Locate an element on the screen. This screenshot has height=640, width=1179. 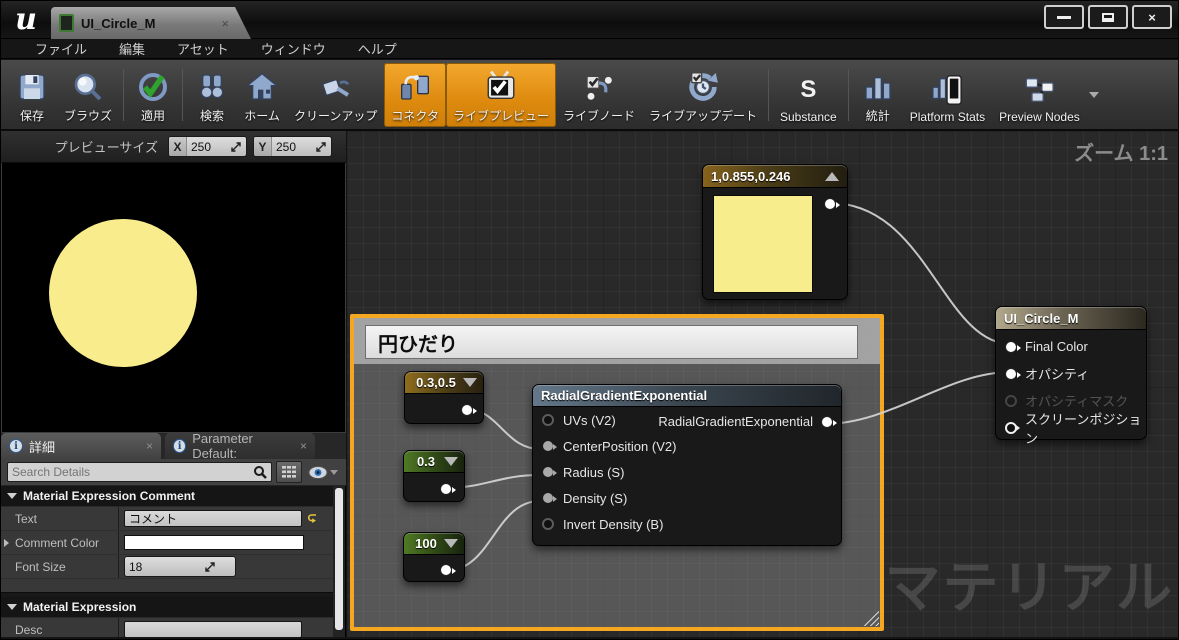
constant-color-node: 1,0.855,0.246 is located at coordinates (775, 232).